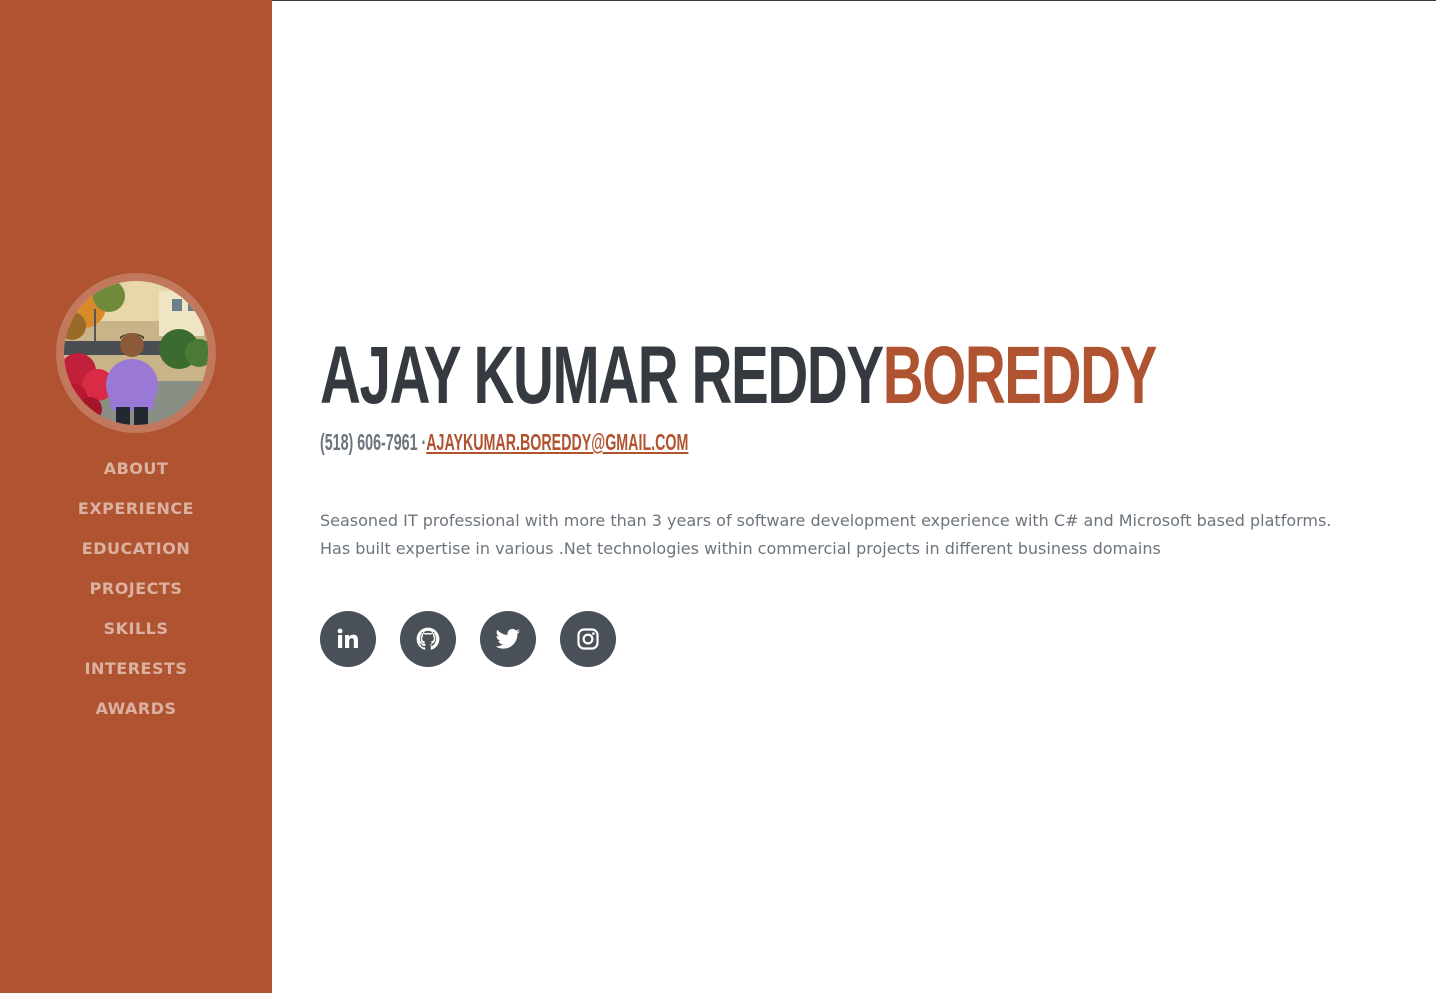 This screenshot has height=993, width=1436. I want to click on twitter-icon, so click(507, 638).